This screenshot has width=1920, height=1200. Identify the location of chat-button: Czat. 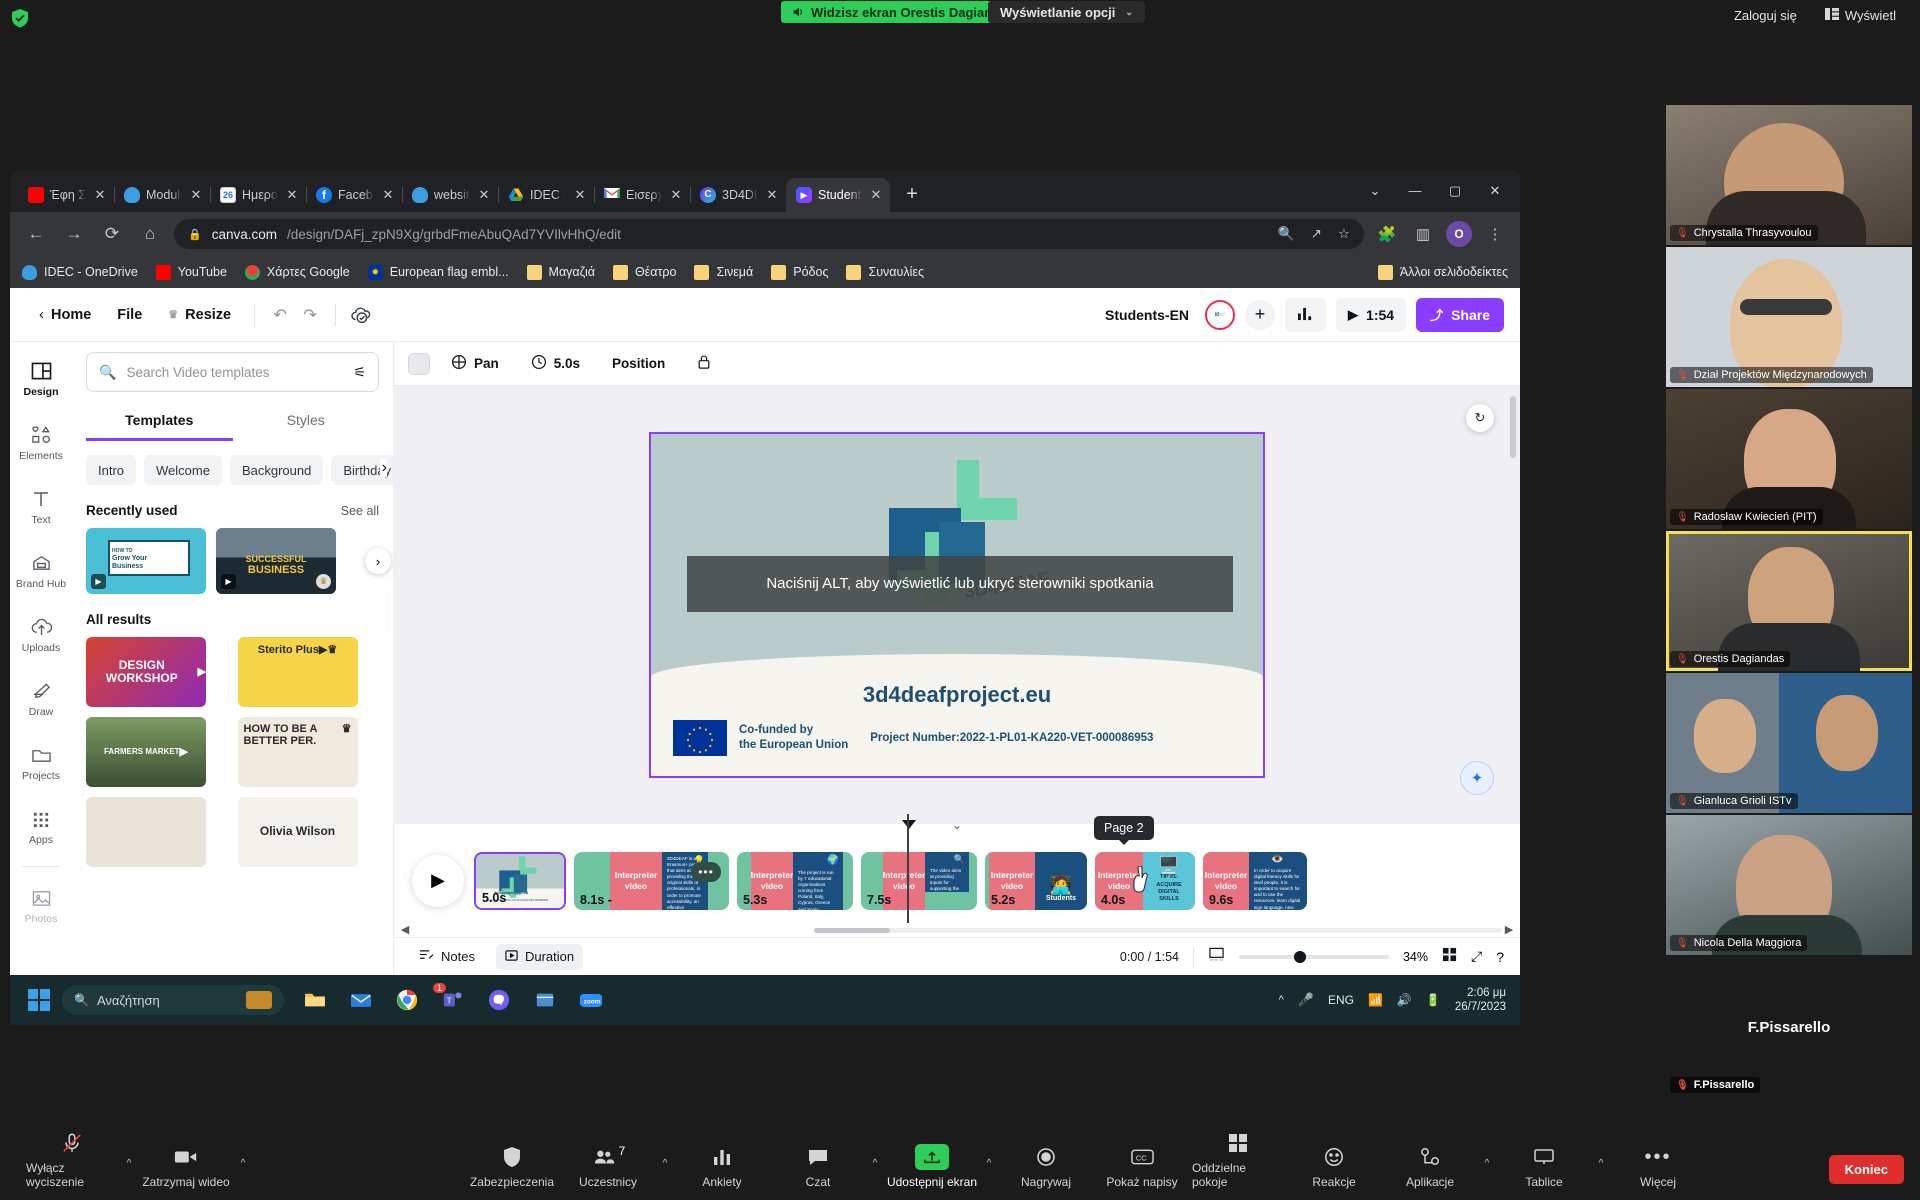
(818, 1169).